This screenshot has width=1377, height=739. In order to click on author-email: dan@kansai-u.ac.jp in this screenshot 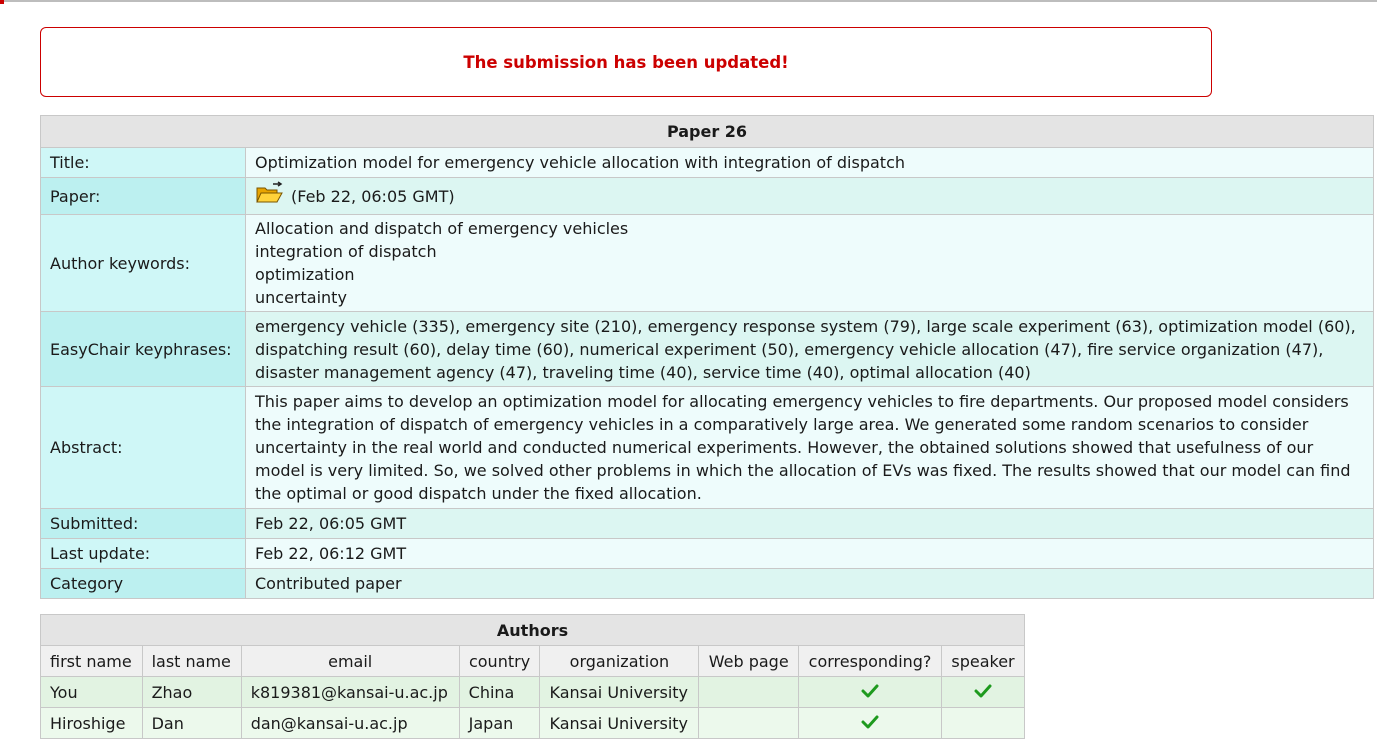, I will do `click(350, 723)`.